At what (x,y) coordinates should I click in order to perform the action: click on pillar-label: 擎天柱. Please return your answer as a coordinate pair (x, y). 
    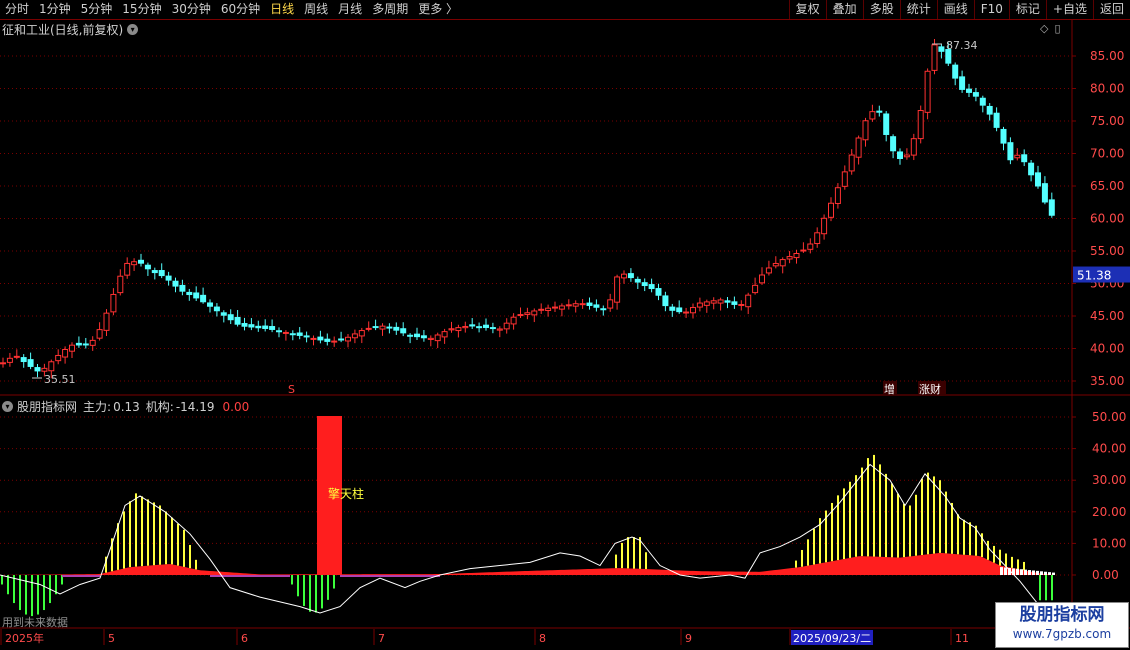
    Looking at the image, I should click on (346, 493).